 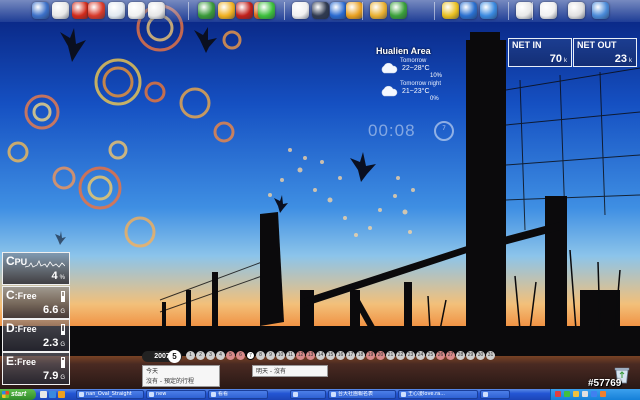 What do you see at coordinates (290, 355) in the screenshot?
I see `calendar-day: 11` at bounding box center [290, 355].